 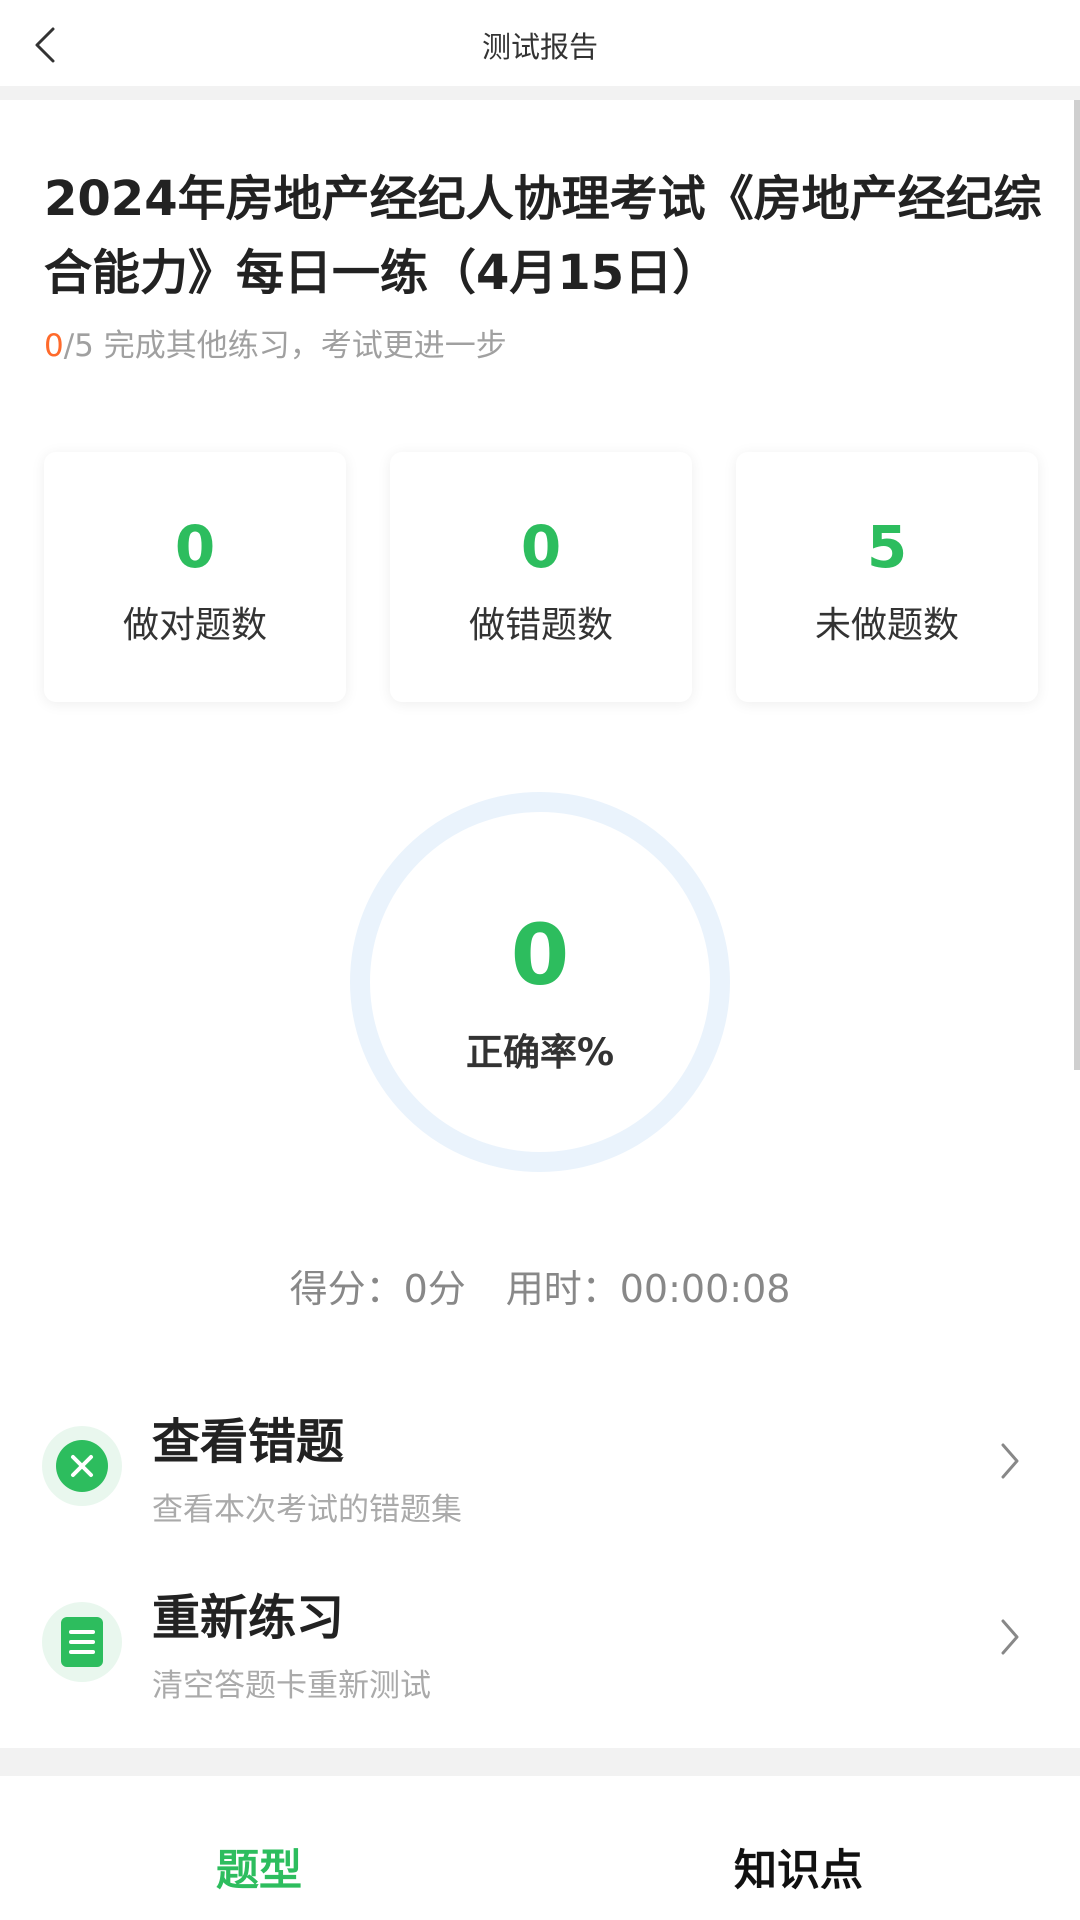 I want to click on action-subtitle: 查看本次考试的错题集, so click(x=307, y=1510).